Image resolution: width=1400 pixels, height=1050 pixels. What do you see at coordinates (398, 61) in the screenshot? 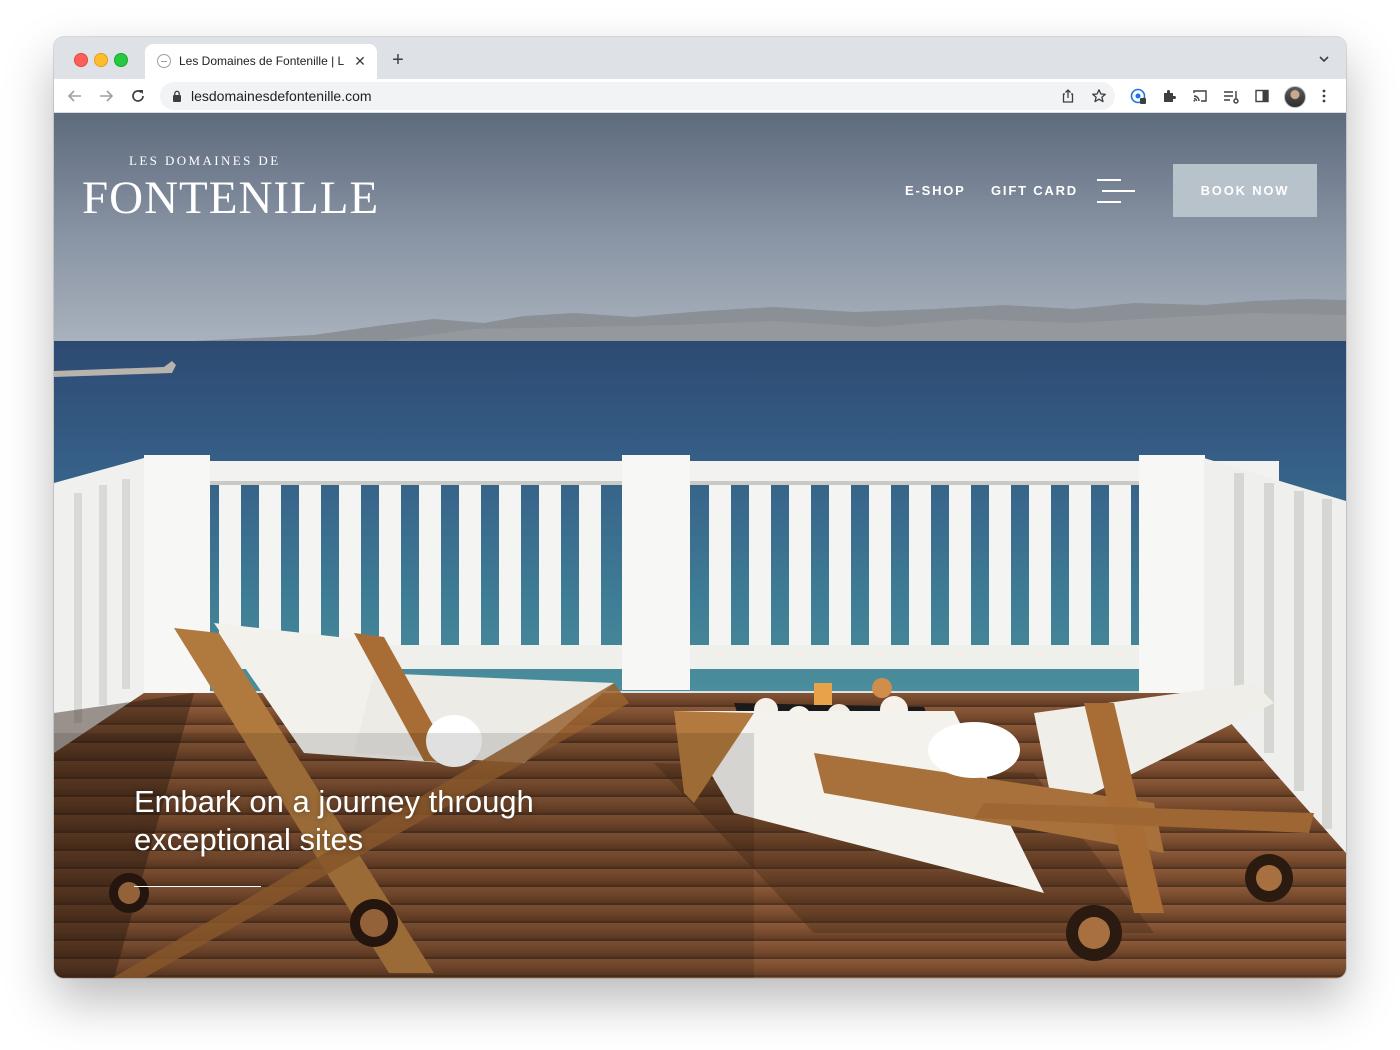
I see `new-tab-button: +` at bounding box center [398, 61].